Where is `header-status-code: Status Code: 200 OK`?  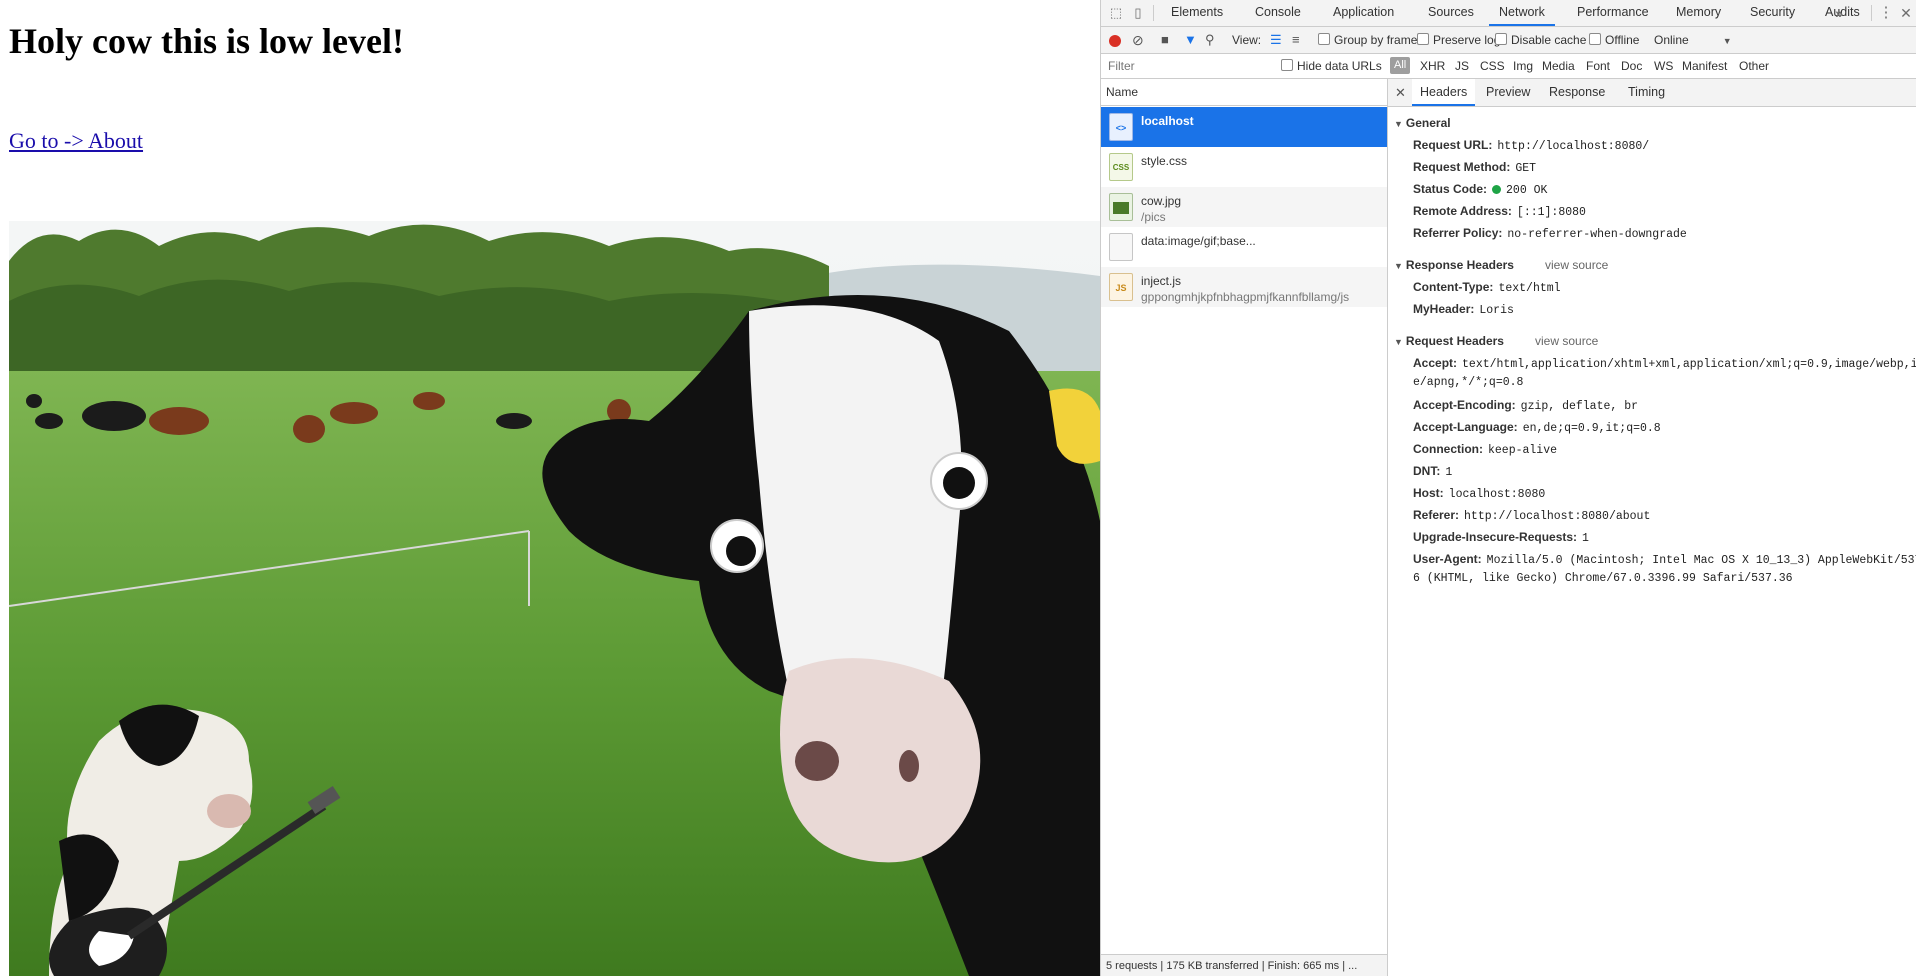 header-status-code: Status Code: 200 OK is located at coordinates (1480, 189).